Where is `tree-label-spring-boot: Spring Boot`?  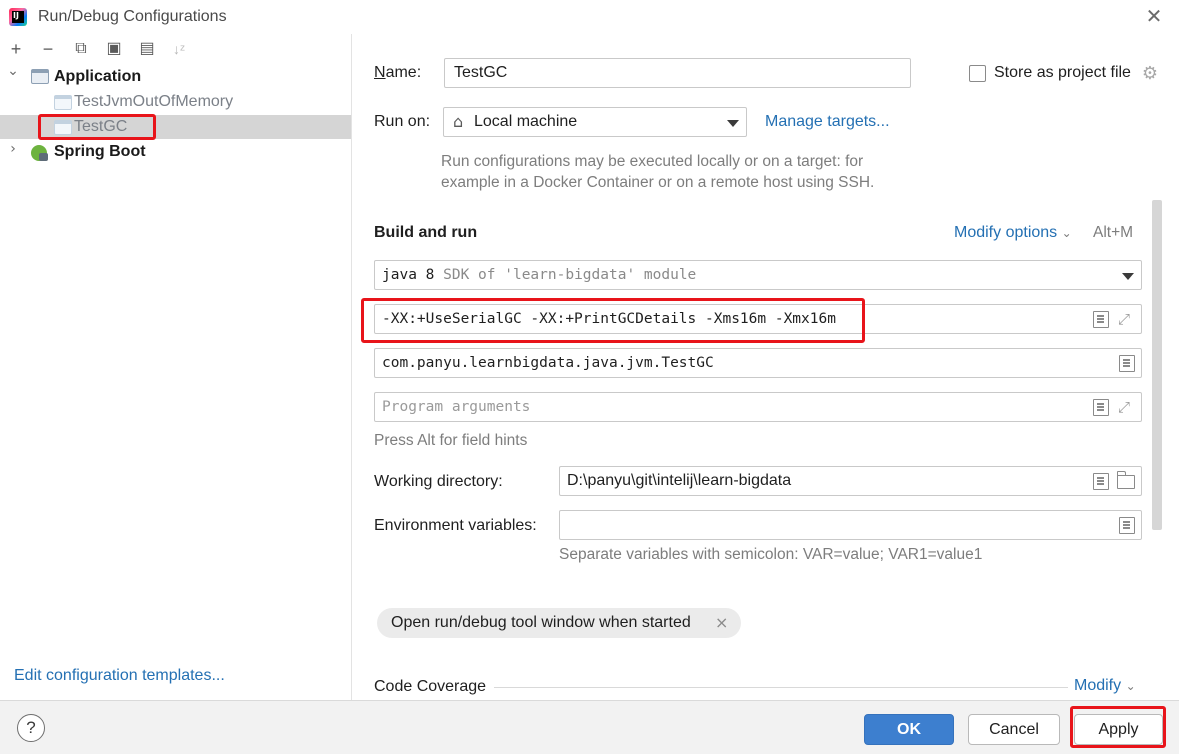
tree-label-spring-boot: Spring Boot is located at coordinates (100, 151).